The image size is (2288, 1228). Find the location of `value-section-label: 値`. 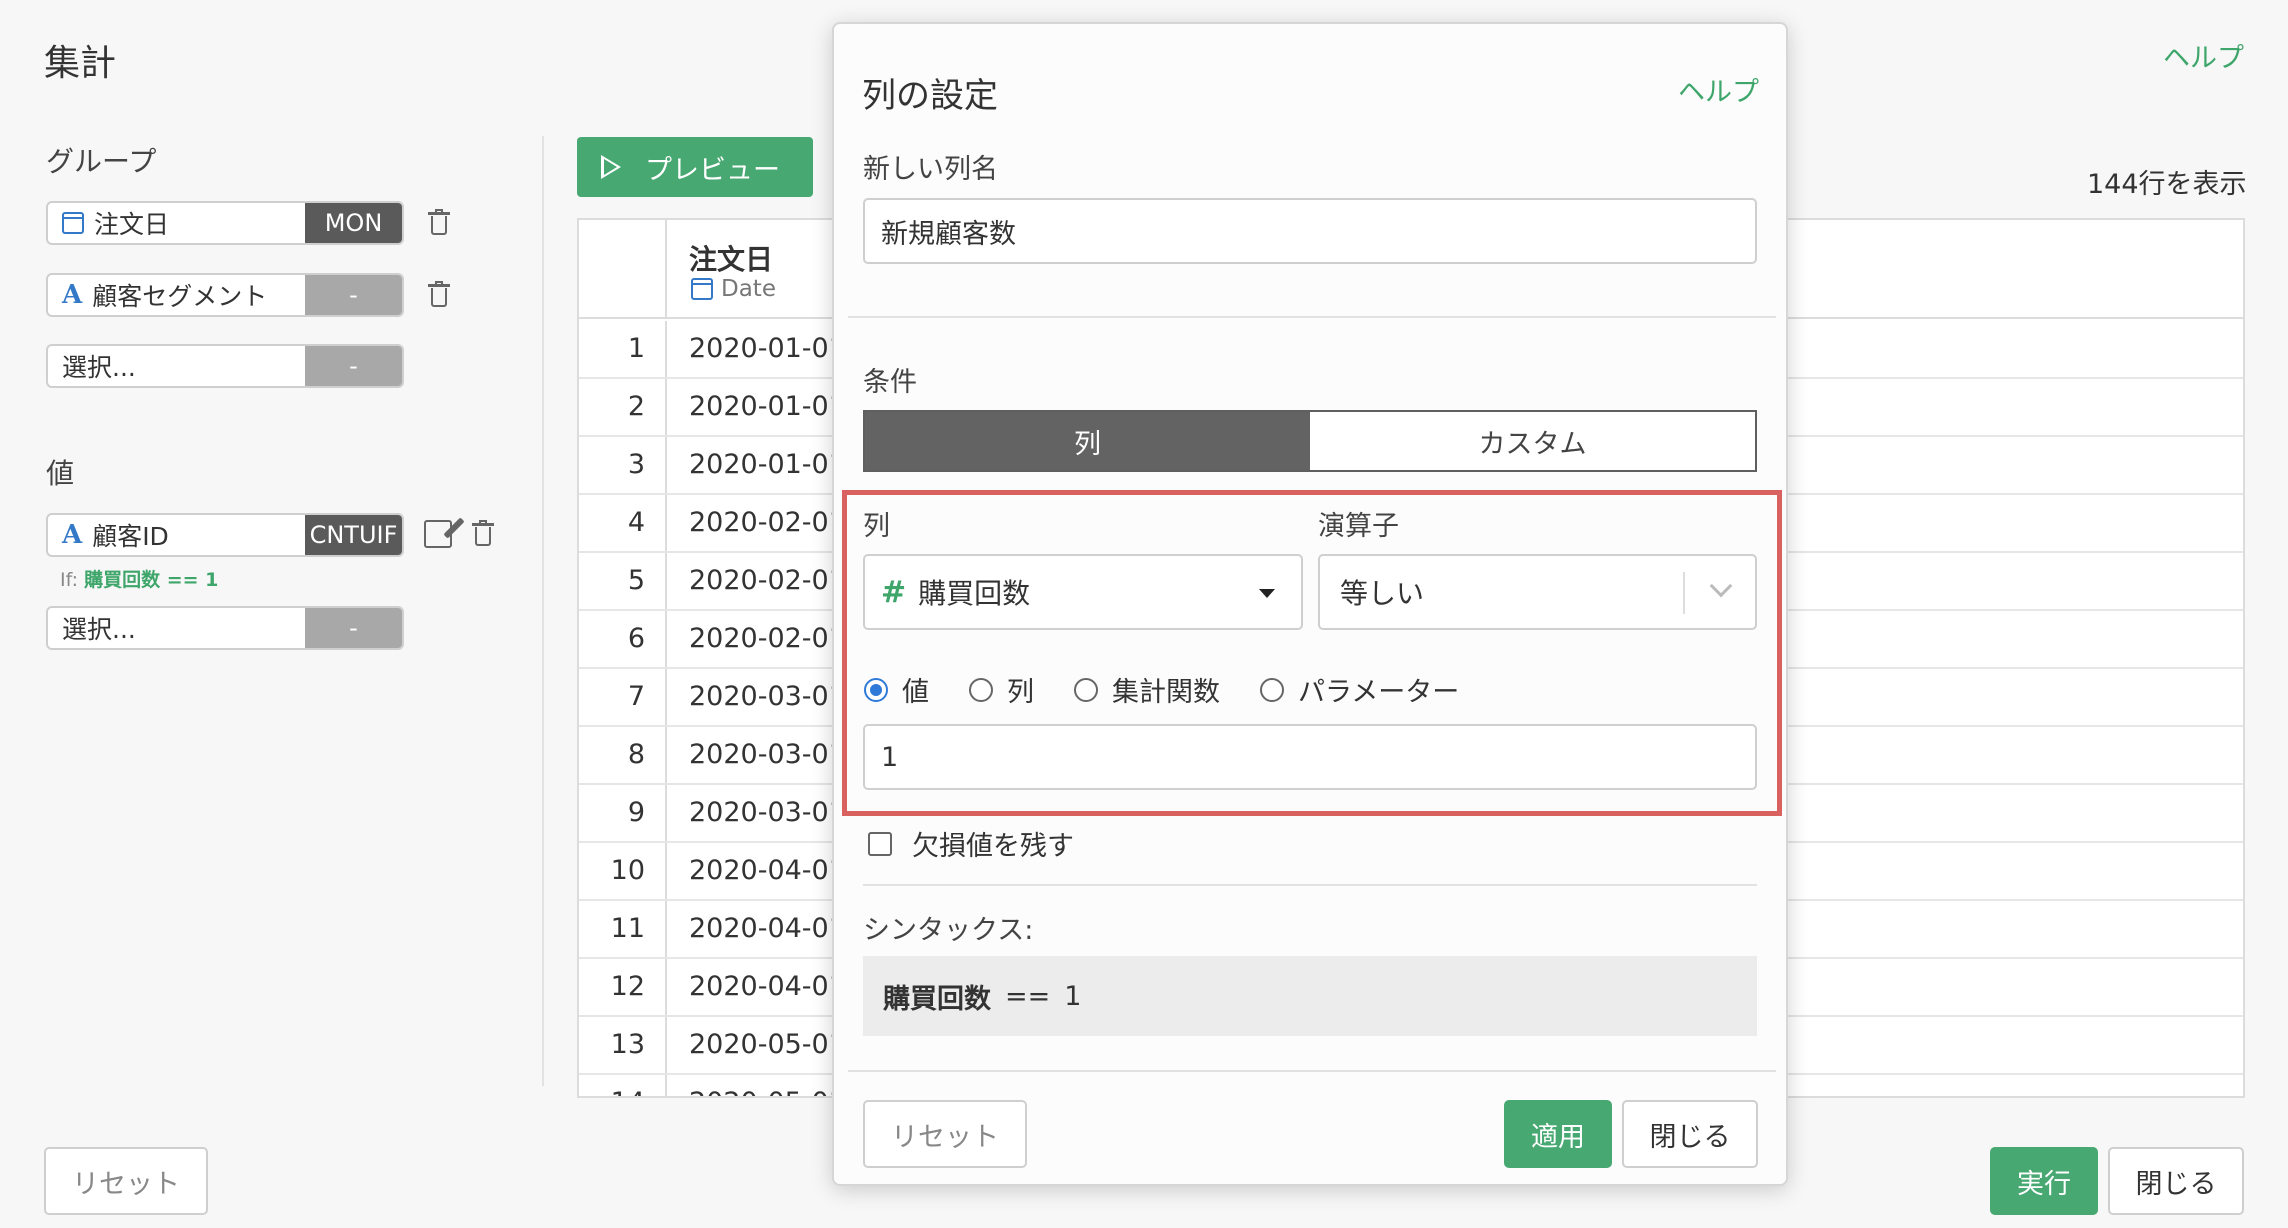

value-section-label: 値 is located at coordinates (60, 473).